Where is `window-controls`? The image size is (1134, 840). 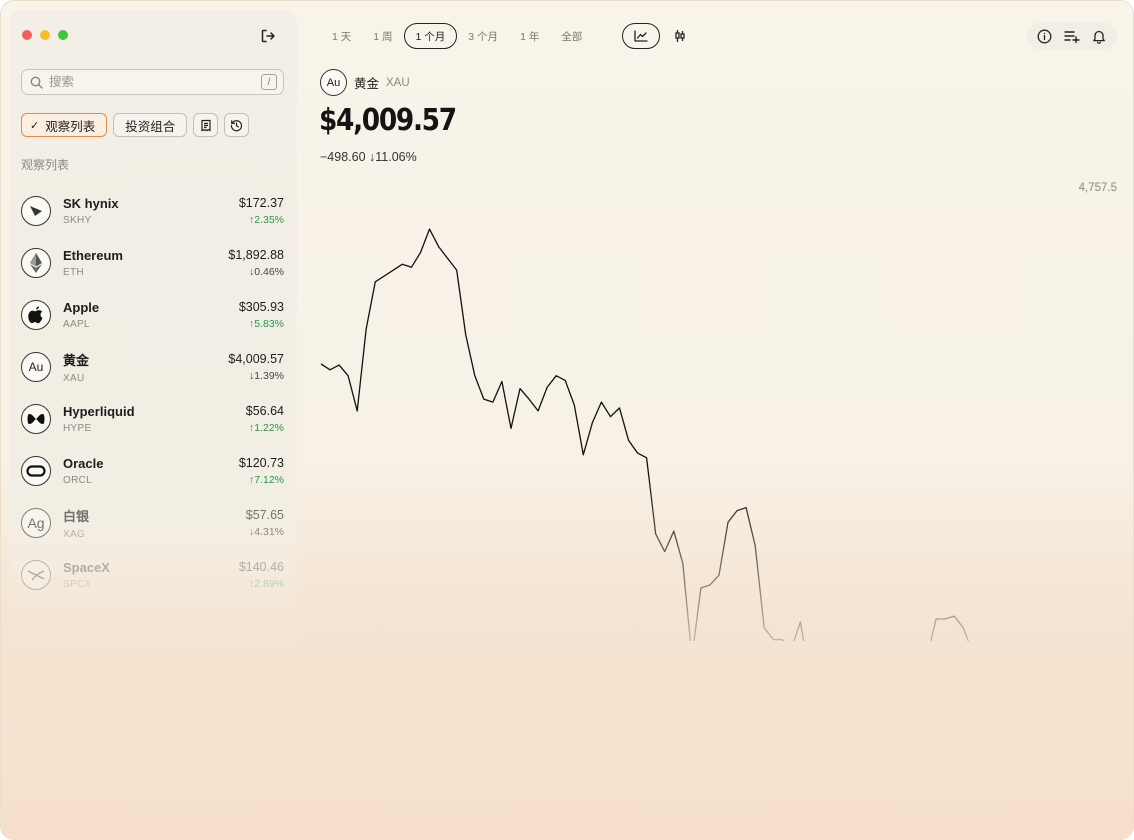 window-controls is located at coordinates (45, 35).